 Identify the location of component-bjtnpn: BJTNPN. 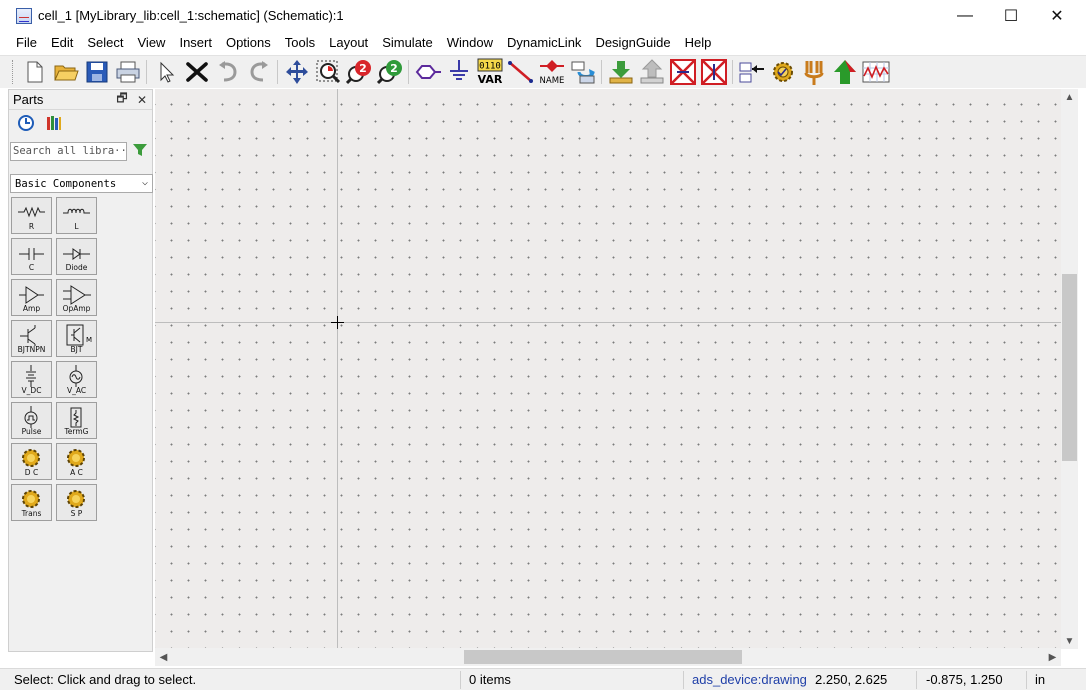
(31, 338).